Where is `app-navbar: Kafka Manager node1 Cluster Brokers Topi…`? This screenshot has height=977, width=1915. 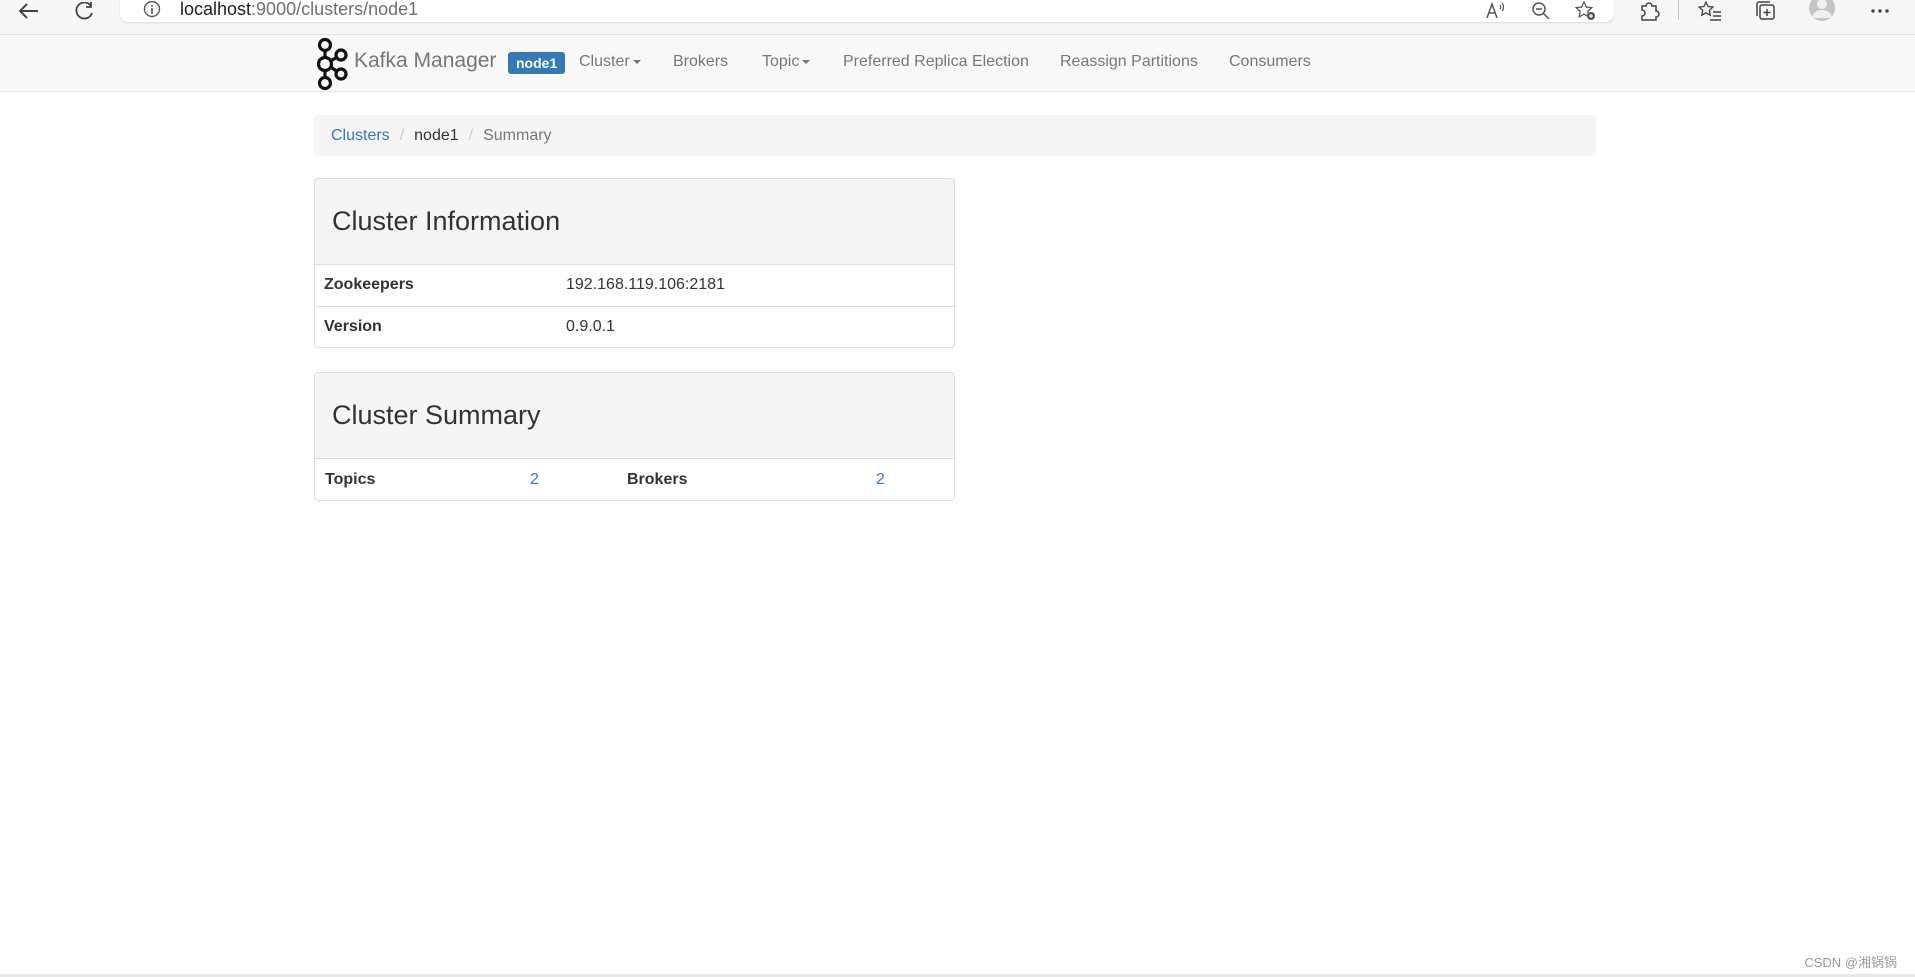 app-navbar: Kafka Manager node1 Cluster Brokers Topi… is located at coordinates (957, 63).